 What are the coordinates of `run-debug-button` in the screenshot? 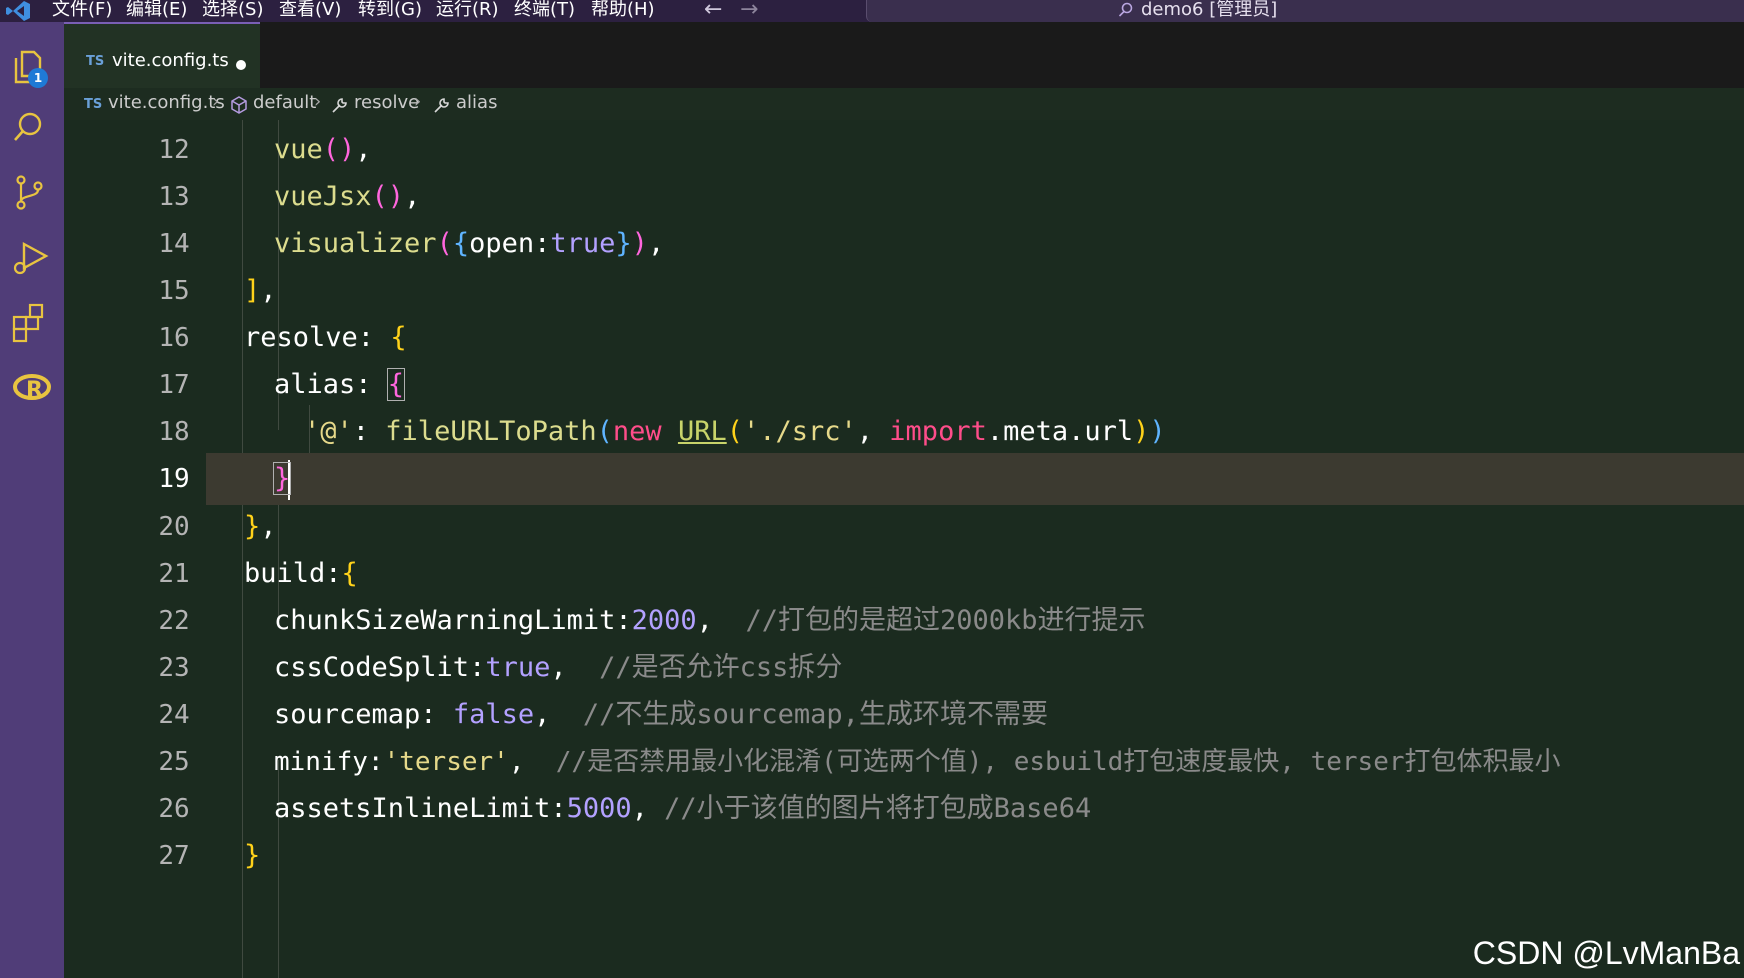 It's located at (32, 258).